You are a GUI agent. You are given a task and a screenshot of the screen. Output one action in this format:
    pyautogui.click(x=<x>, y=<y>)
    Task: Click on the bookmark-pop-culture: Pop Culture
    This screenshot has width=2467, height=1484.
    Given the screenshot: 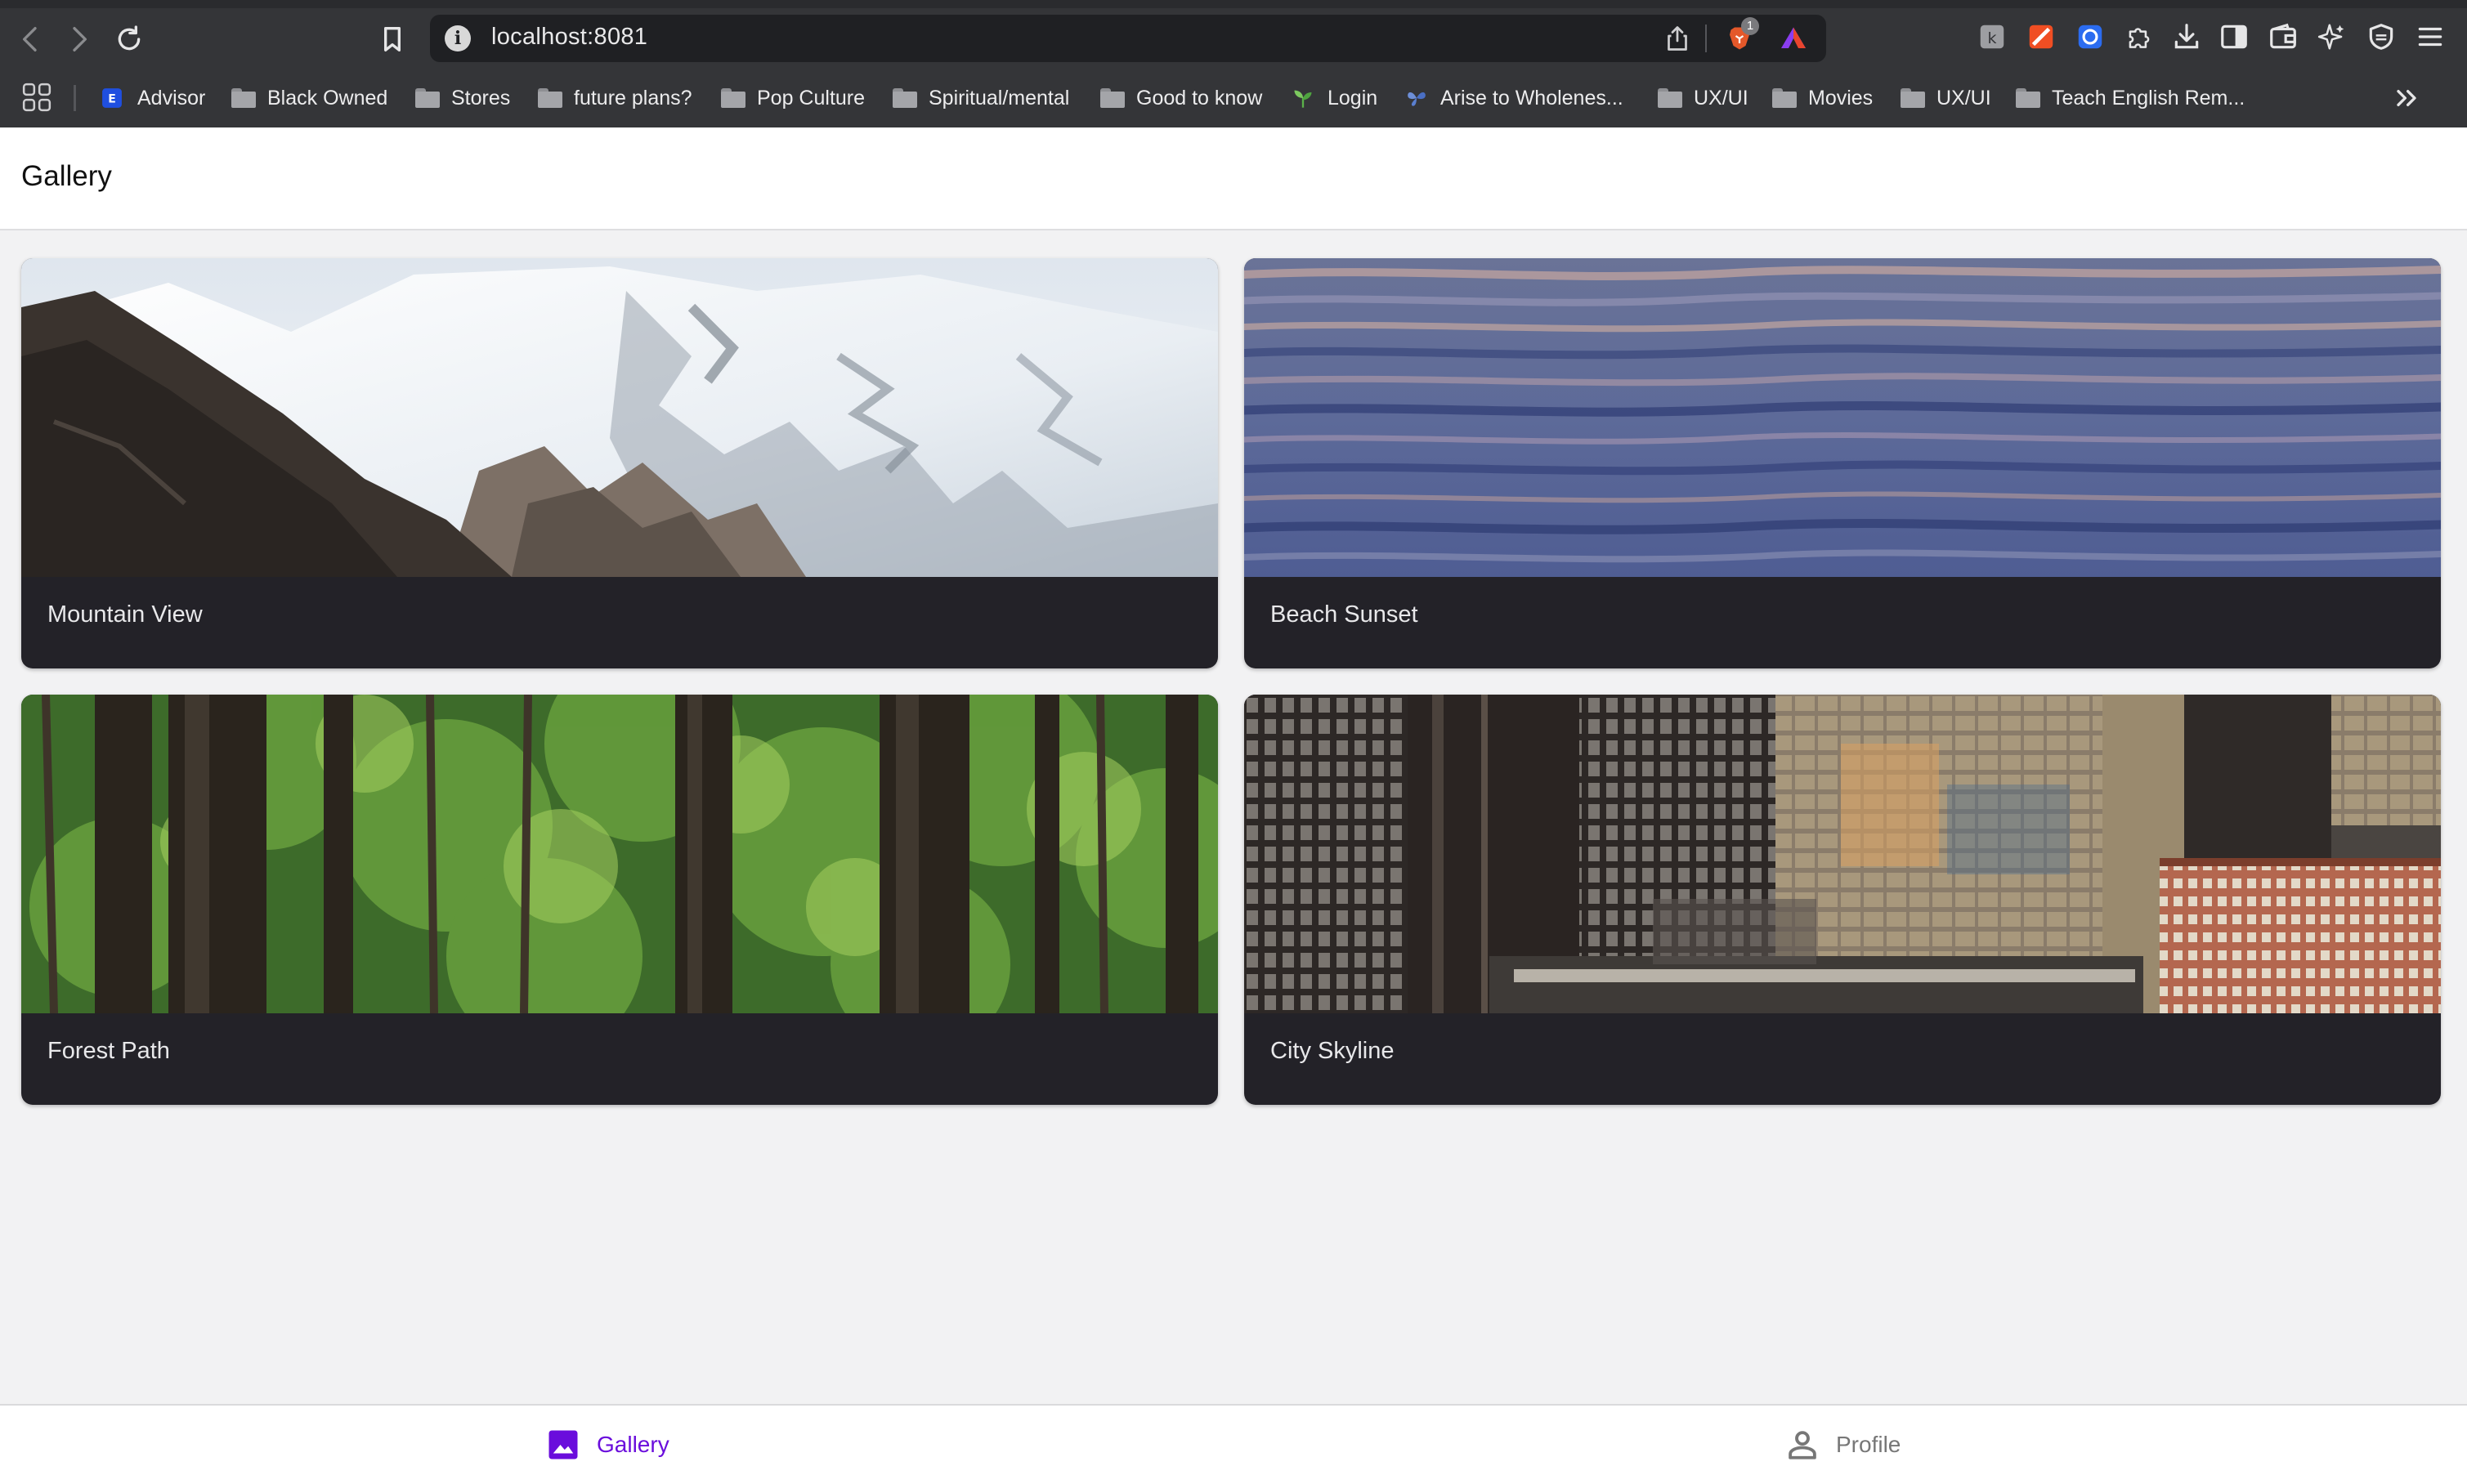 What is the action you would take?
    pyautogui.click(x=793, y=98)
    